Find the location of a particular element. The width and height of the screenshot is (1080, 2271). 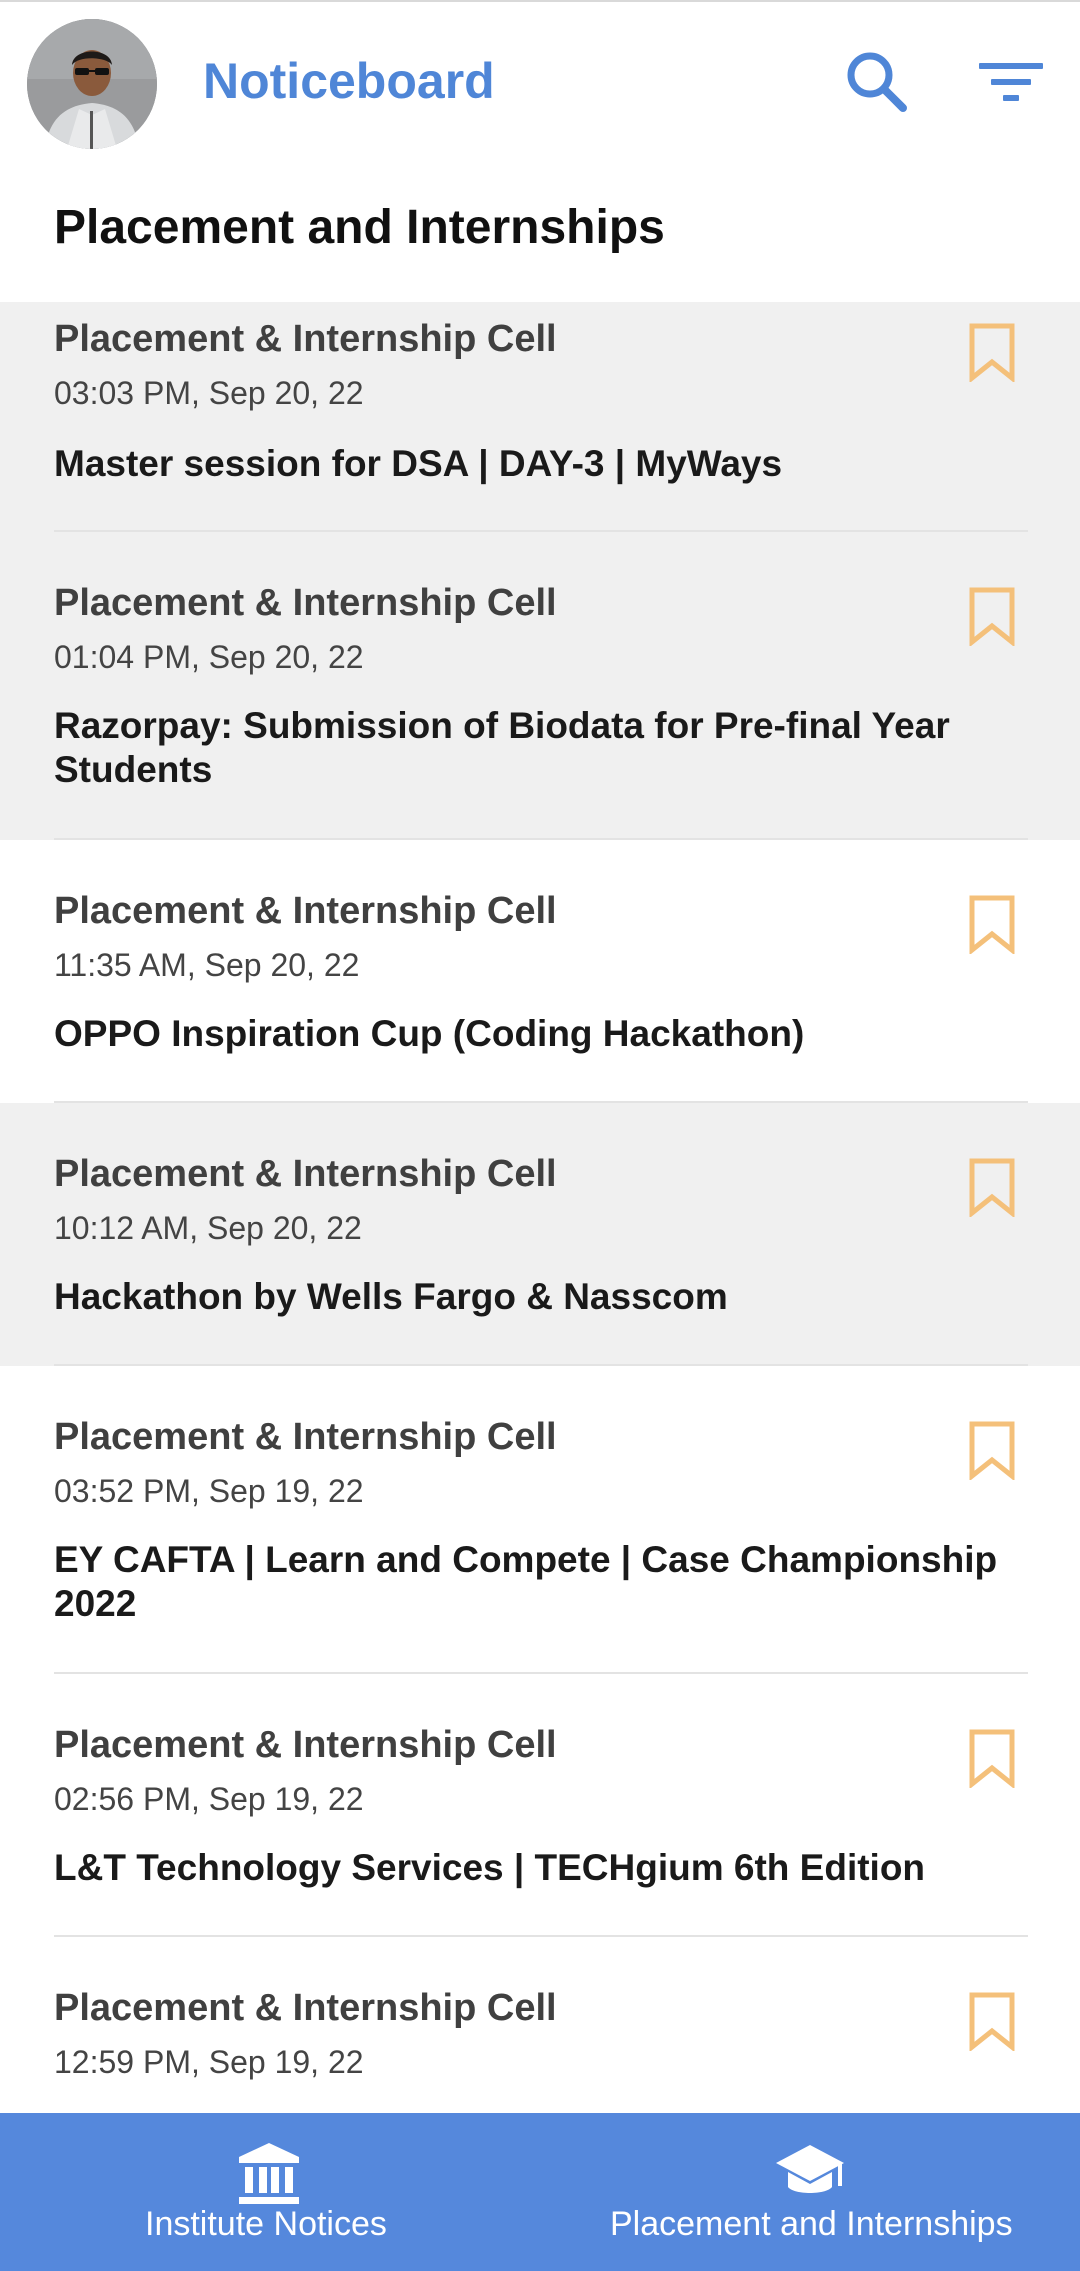

nav-institute-notices: Institute Notices is located at coordinates (270, 2192).